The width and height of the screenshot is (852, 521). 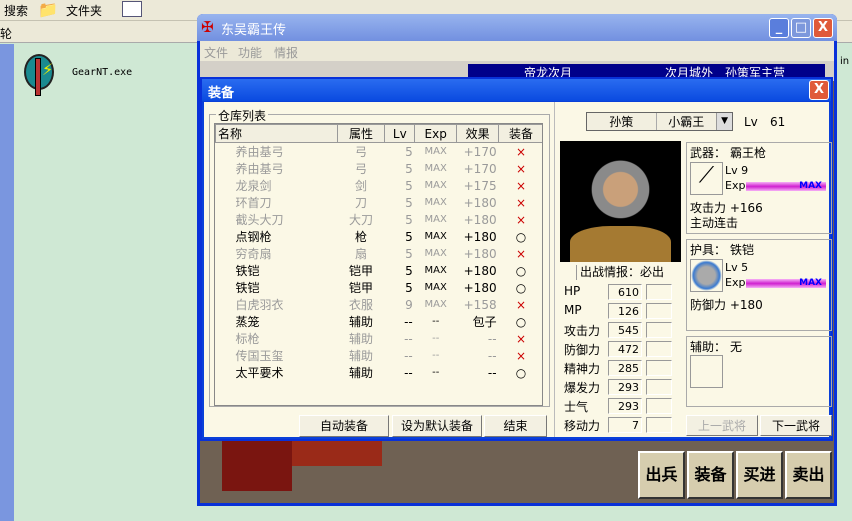 I want to click on table-row: 标枪 辅助 -- -- -- ×, so click(x=379, y=338).